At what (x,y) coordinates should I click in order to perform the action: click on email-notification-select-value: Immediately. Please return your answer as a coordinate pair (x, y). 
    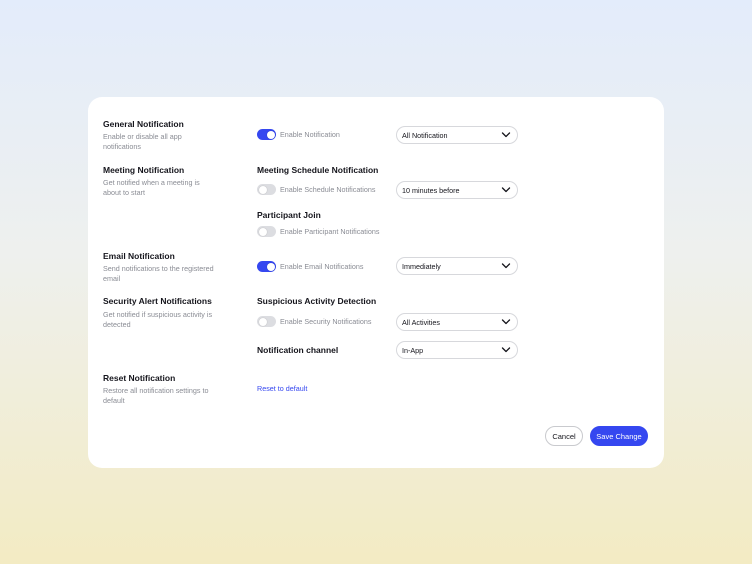
    Looking at the image, I should click on (421, 266).